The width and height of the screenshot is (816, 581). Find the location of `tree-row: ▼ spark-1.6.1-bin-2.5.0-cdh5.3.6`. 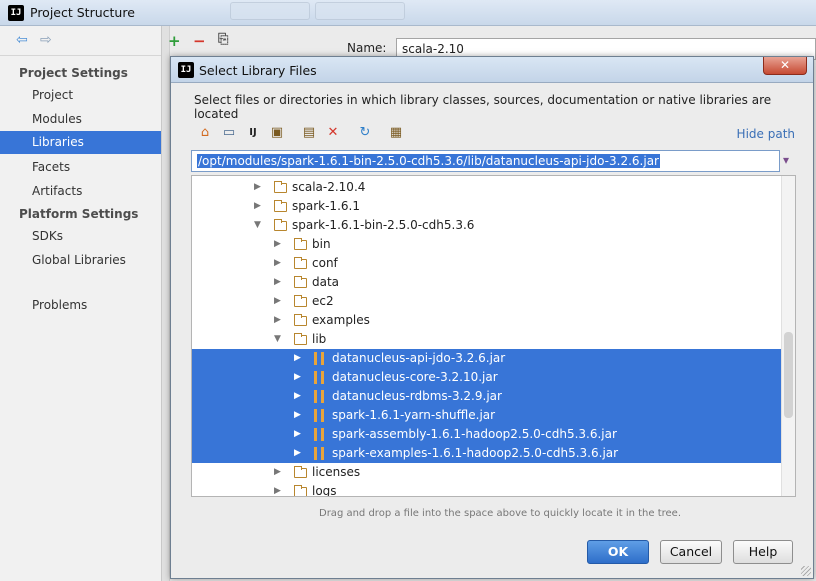

tree-row: ▼ spark-1.6.1-bin-2.5.0-cdh5.3.6 is located at coordinates (487, 225).